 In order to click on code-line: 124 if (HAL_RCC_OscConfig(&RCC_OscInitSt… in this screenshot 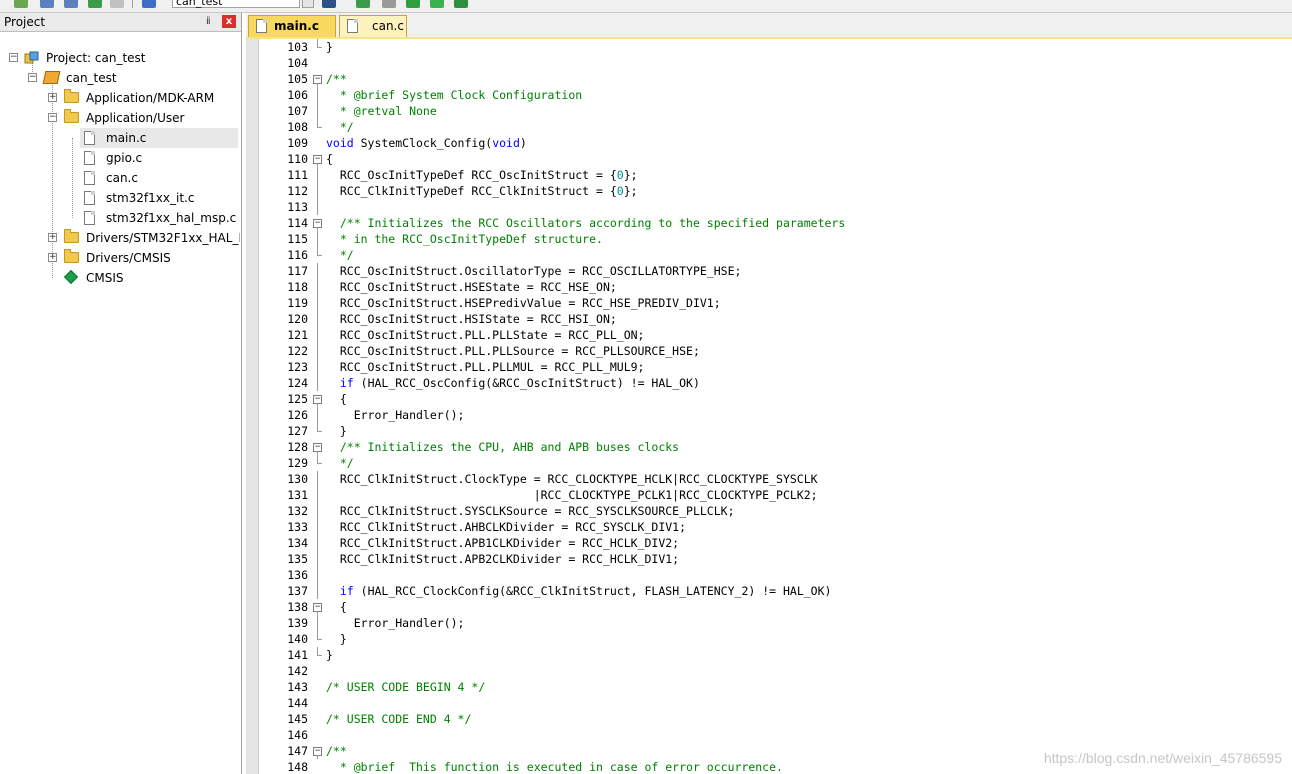, I will do `click(769, 383)`.